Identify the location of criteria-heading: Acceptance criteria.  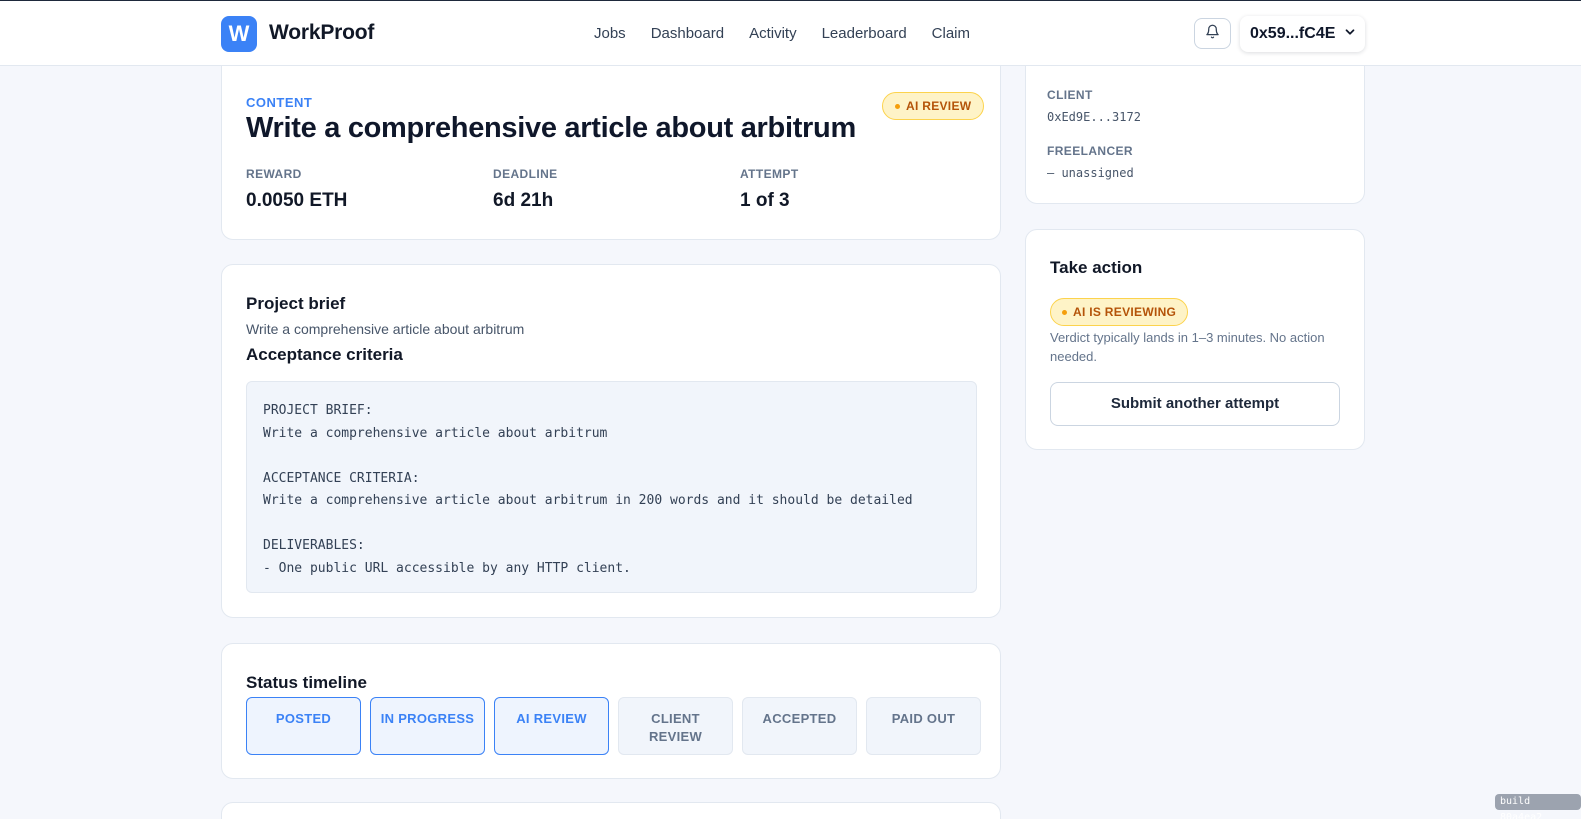
(324, 354).